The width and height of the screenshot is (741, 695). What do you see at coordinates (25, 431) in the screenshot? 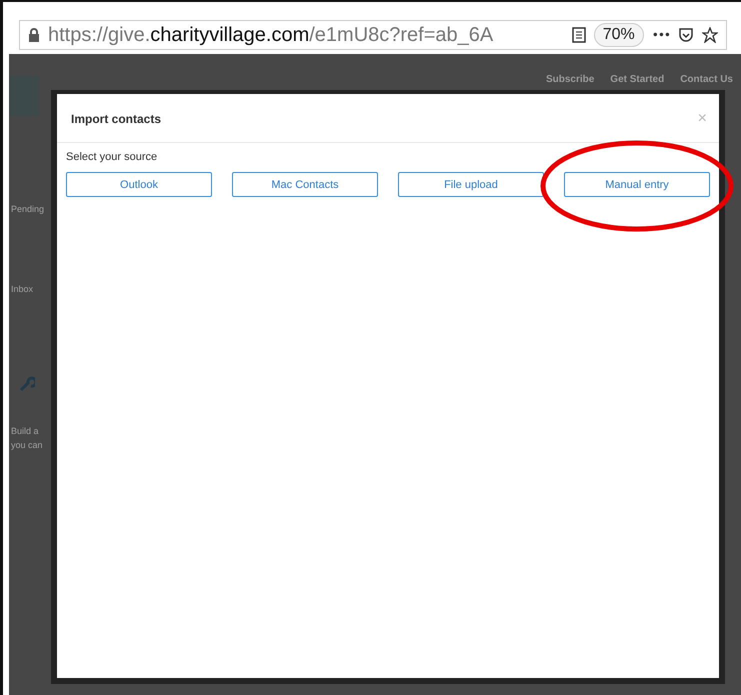
I see `text-line: Build a` at bounding box center [25, 431].